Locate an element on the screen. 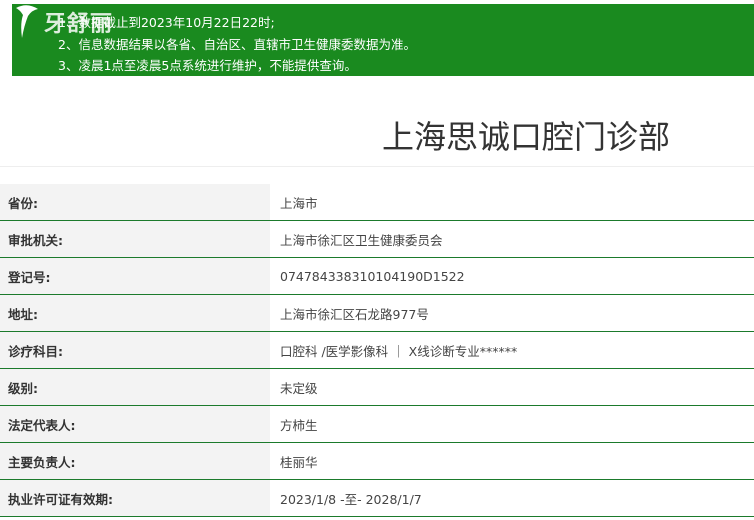 The width and height of the screenshot is (754, 520). table-row: 级别: 未定级 is located at coordinates (377, 387).